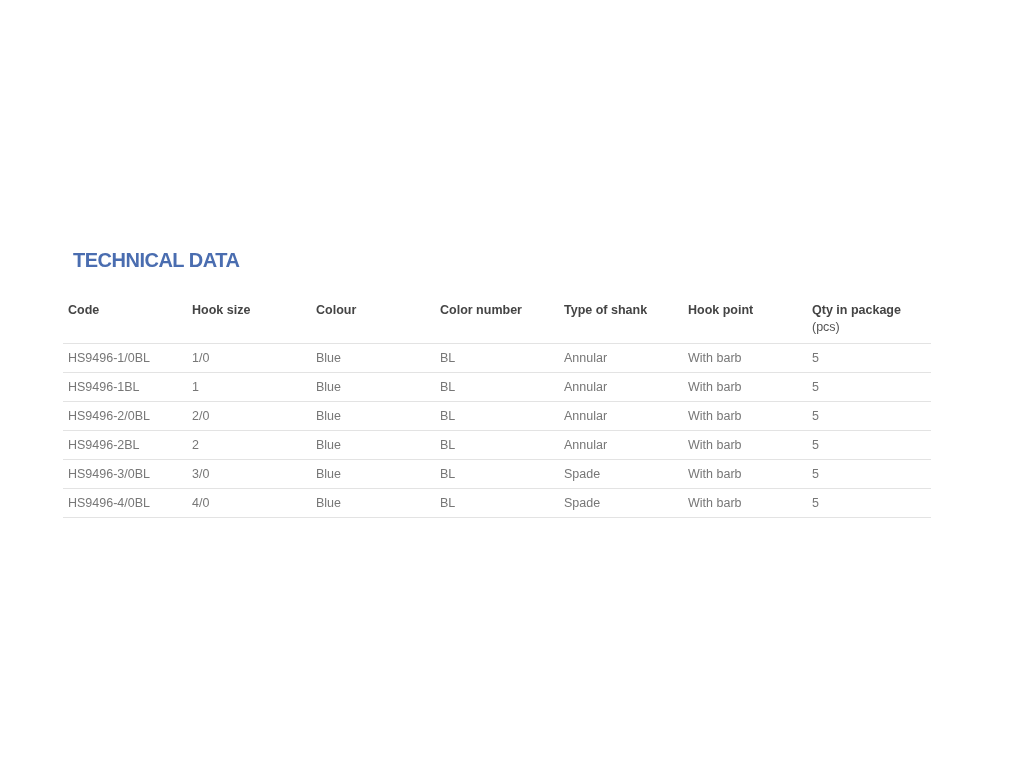  Describe the element at coordinates (201, 503) in the screenshot. I see `table-cell: 4/0` at that location.